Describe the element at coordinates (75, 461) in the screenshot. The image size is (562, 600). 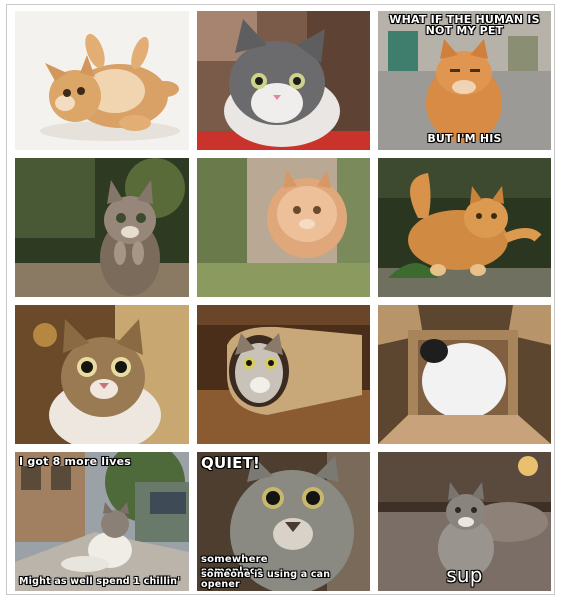
I see `meme-caption-top: I got 8 more lives` at that location.